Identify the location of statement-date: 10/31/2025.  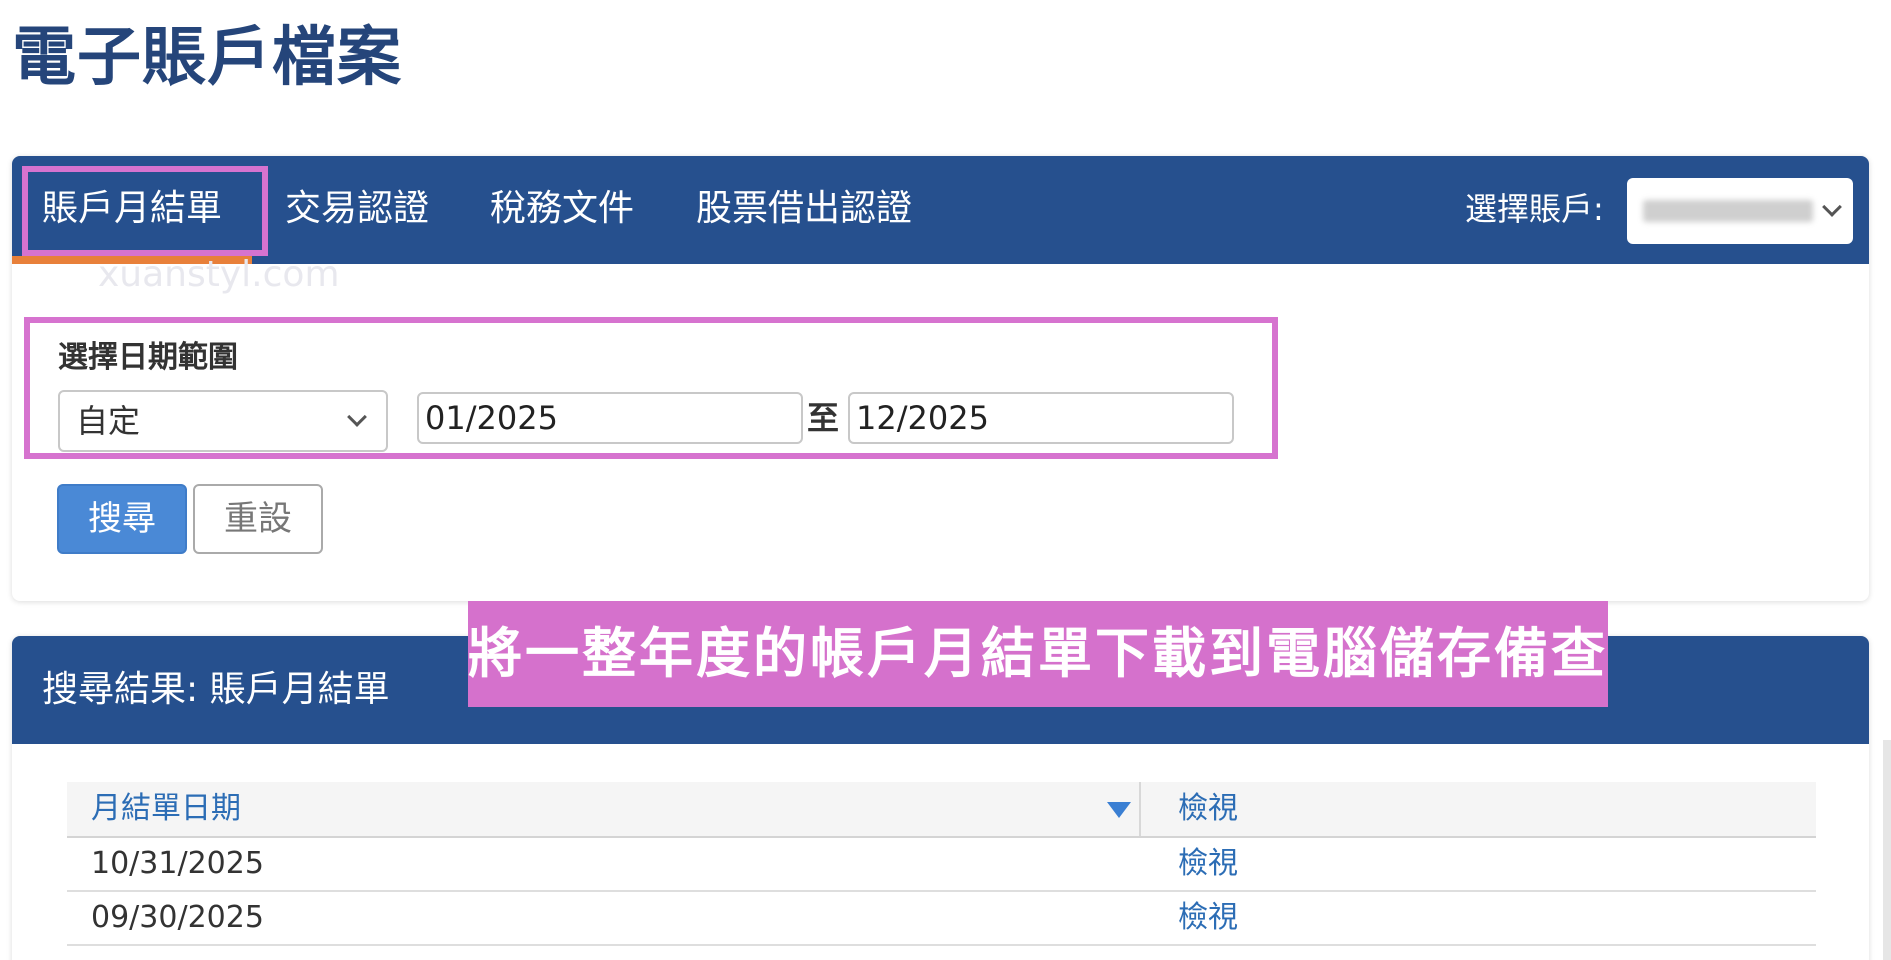
(177, 863).